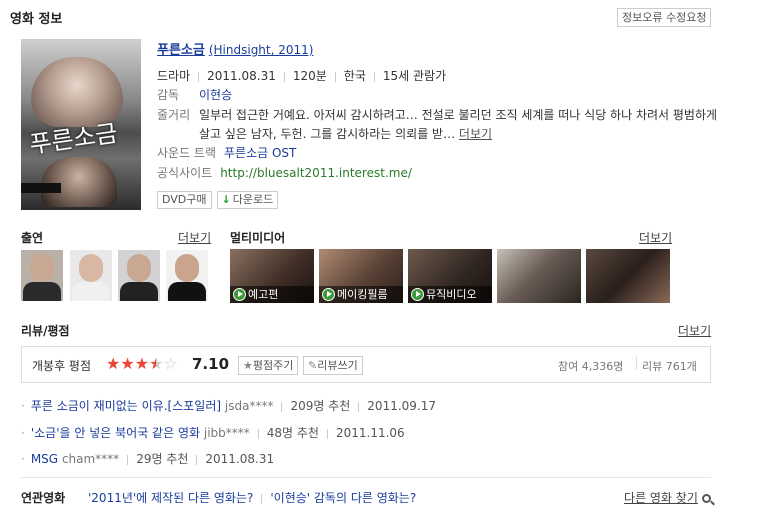  Describe the element at coordinates (333, 365) in the screenshot. I see `write-review-button: ✎리뷰쓰기` at that location.